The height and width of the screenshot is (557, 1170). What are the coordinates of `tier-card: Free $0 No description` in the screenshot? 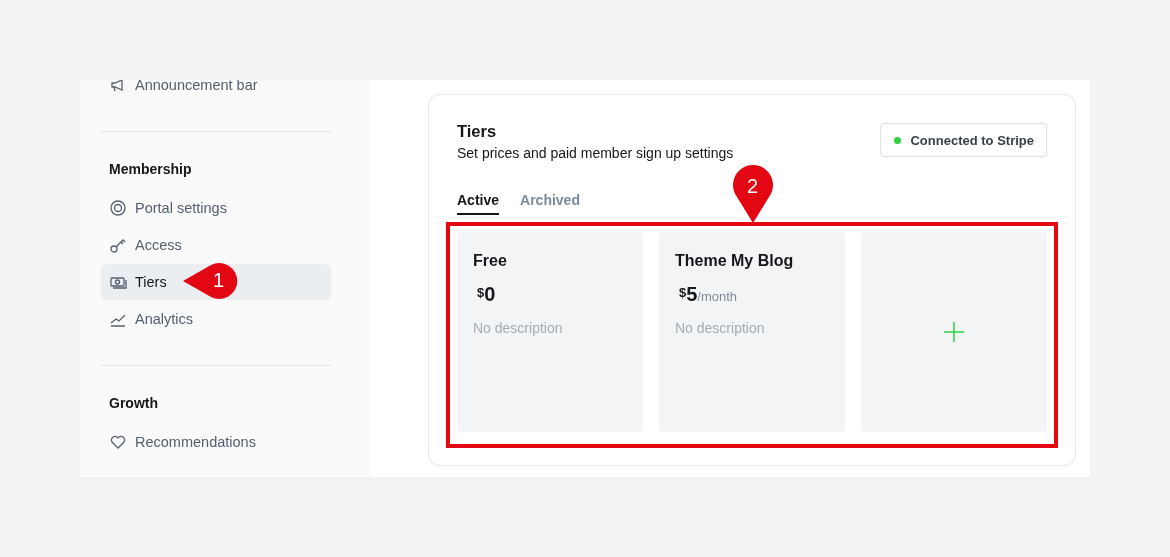 It's located at (550, 332).